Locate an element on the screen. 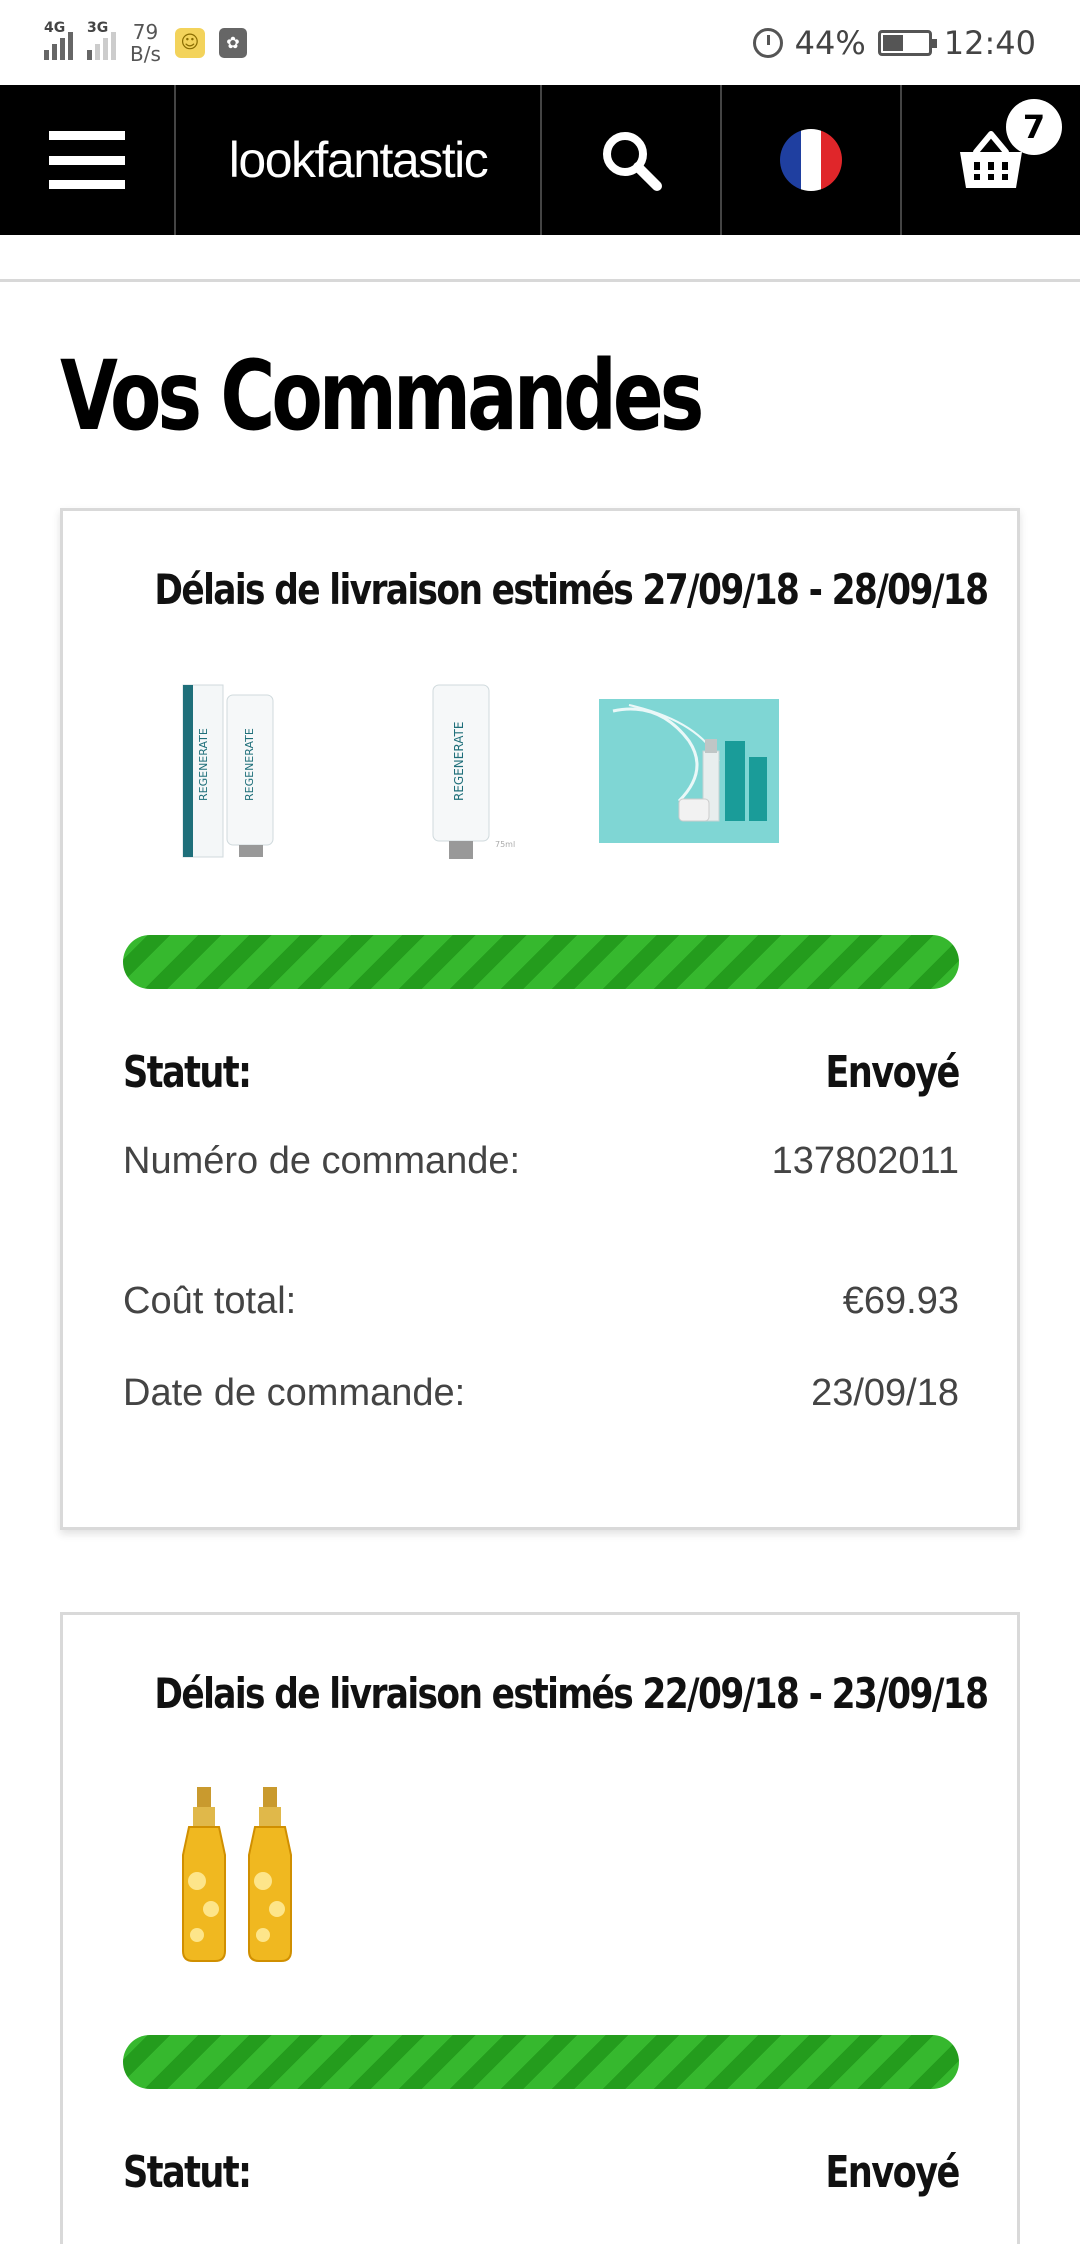  page-title: Vos Commandes is located at coordinates (382, 396).